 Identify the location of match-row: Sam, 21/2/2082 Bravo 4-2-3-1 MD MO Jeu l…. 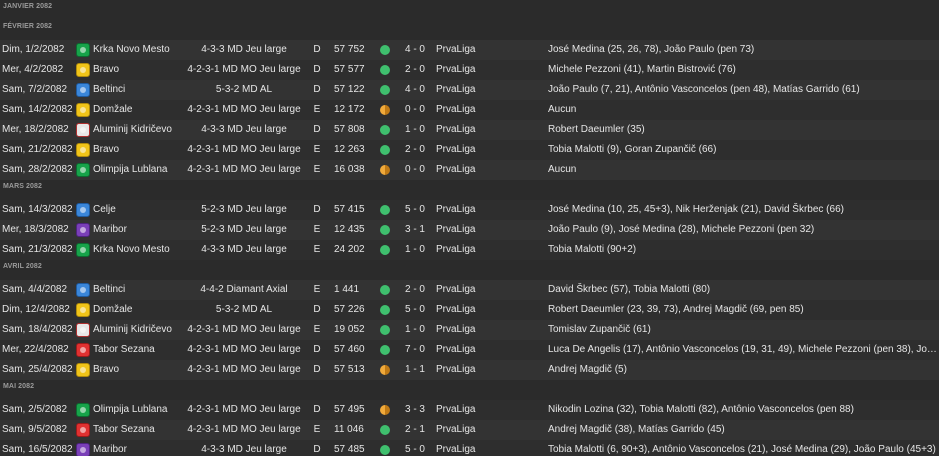
(469, 150).